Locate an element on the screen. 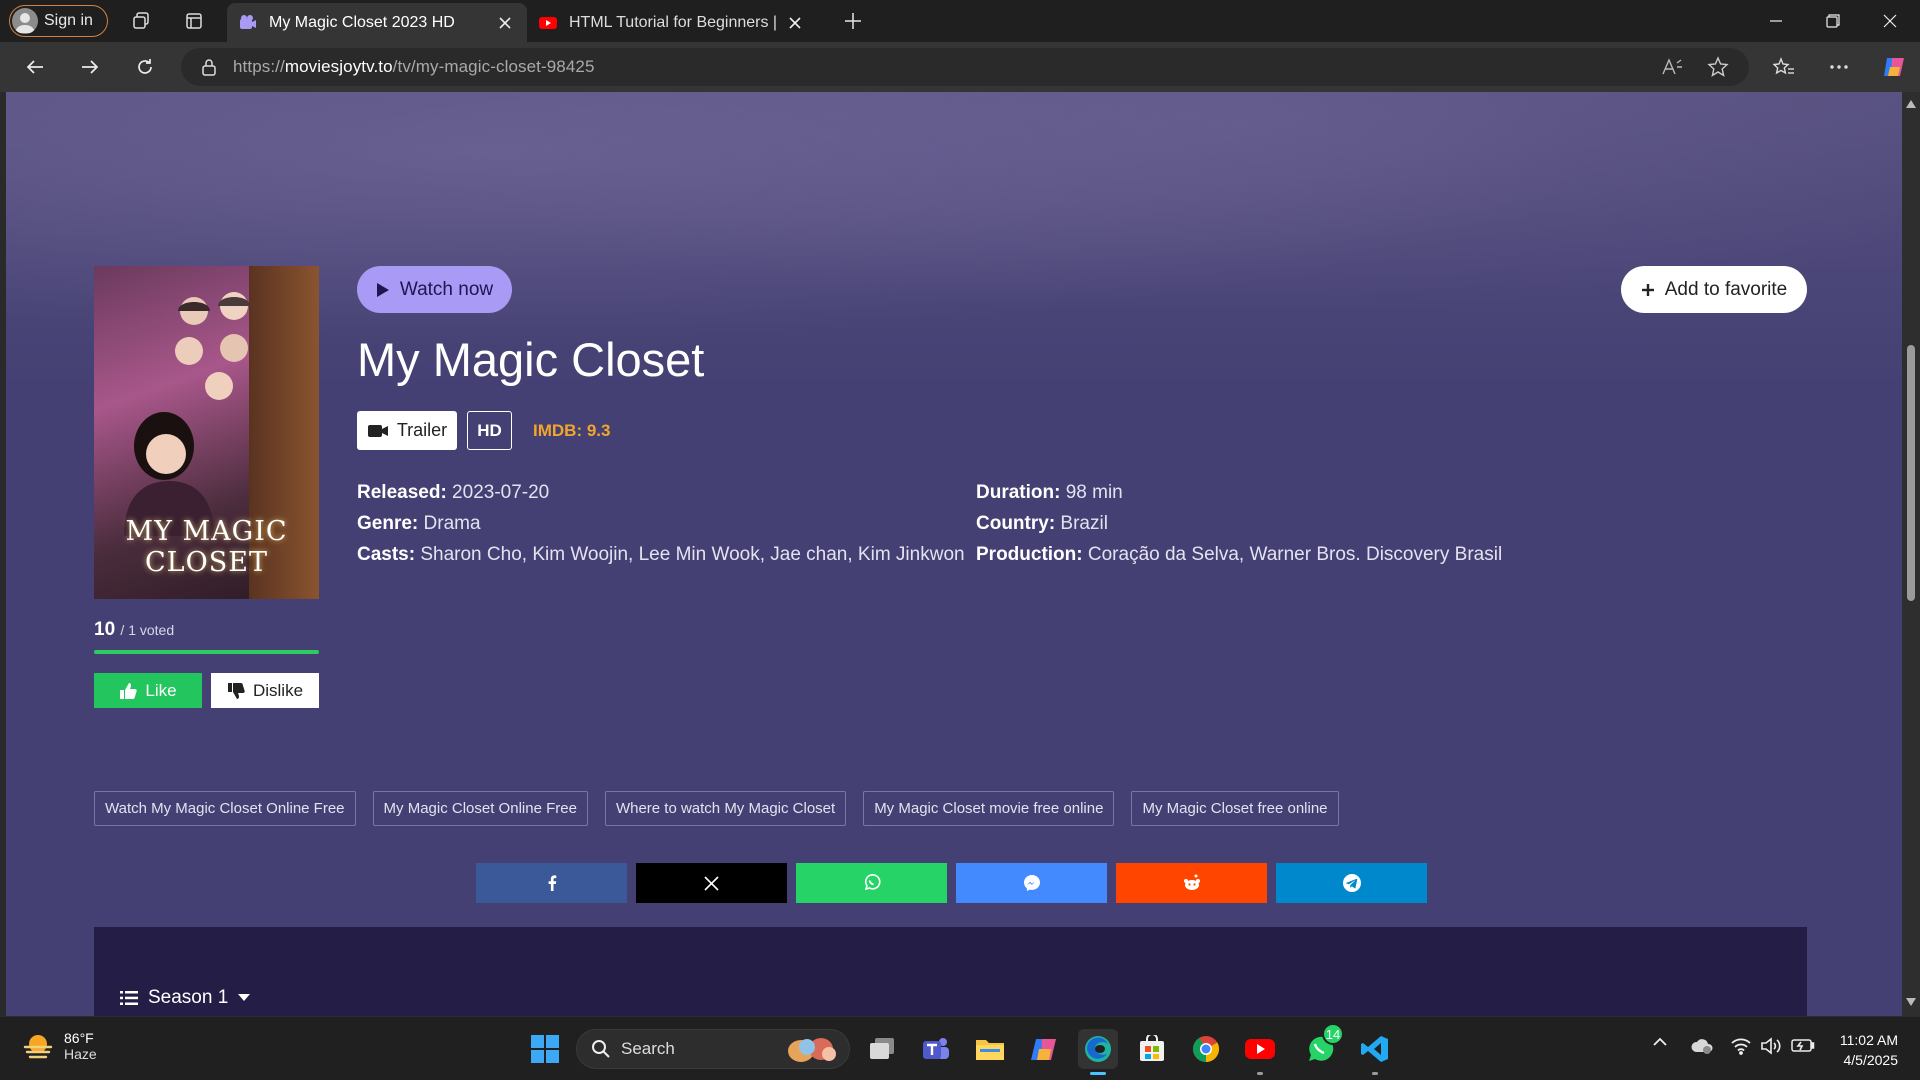  forward-icon is located at coordinates (90, 67).